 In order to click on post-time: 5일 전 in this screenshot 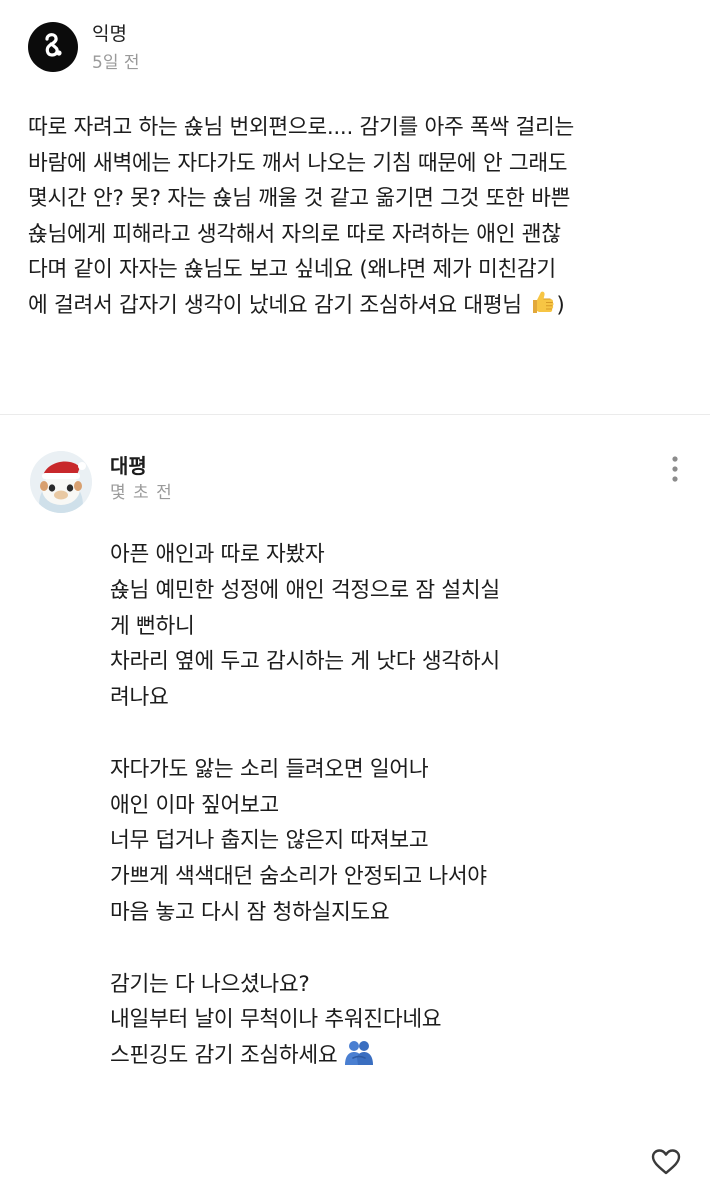, I will do `click(116, 63)`.